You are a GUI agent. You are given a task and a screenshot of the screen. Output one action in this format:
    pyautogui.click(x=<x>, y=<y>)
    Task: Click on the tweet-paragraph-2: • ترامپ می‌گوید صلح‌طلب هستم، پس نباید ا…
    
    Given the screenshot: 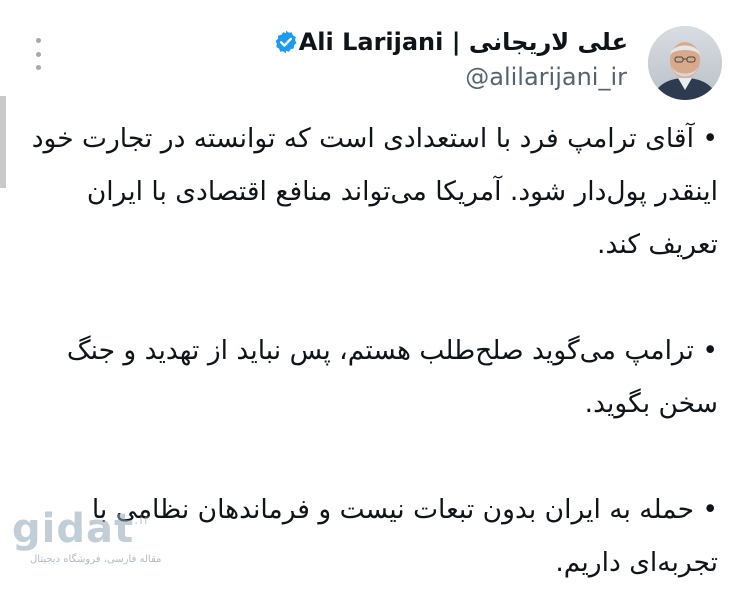 What is the action you would take?
    pyautogui.click(x=392, y=377)
    